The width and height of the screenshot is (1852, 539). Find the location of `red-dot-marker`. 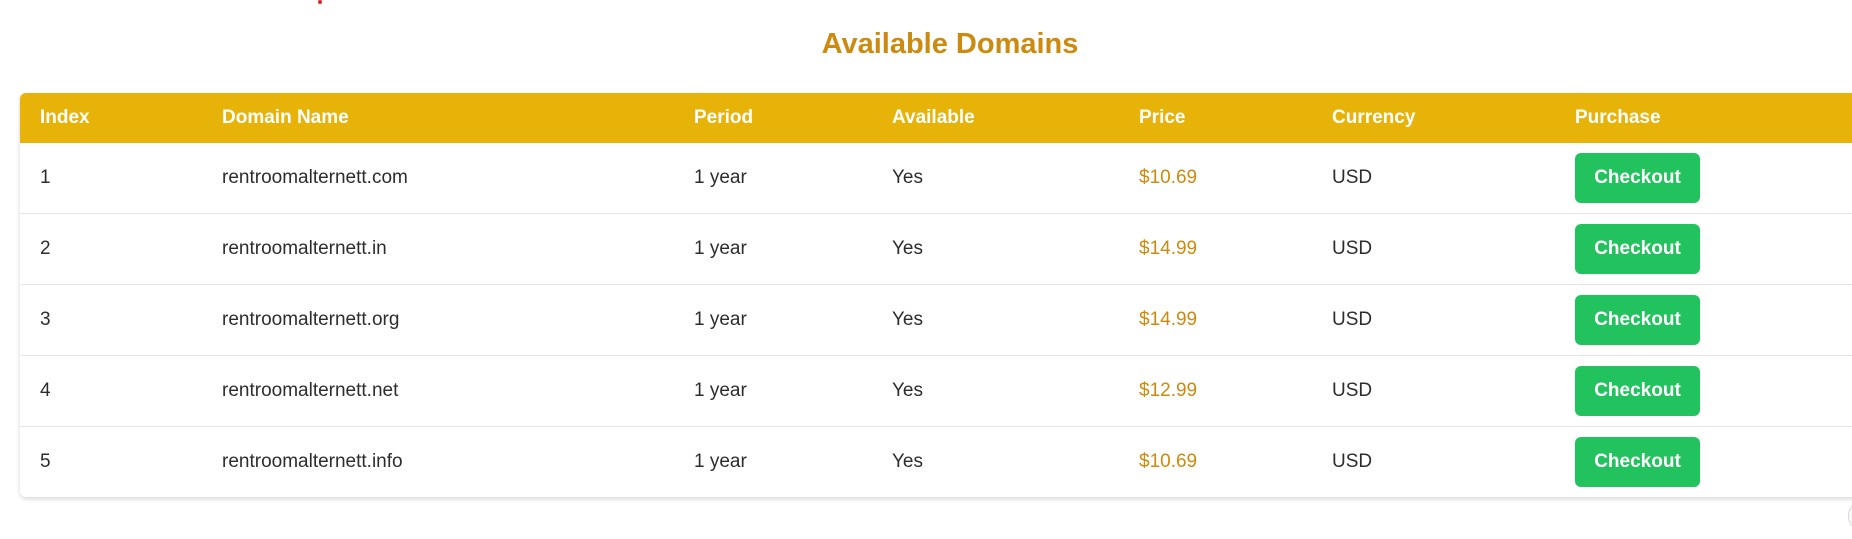

red-dot-marker is located at coordinates (320, 2).